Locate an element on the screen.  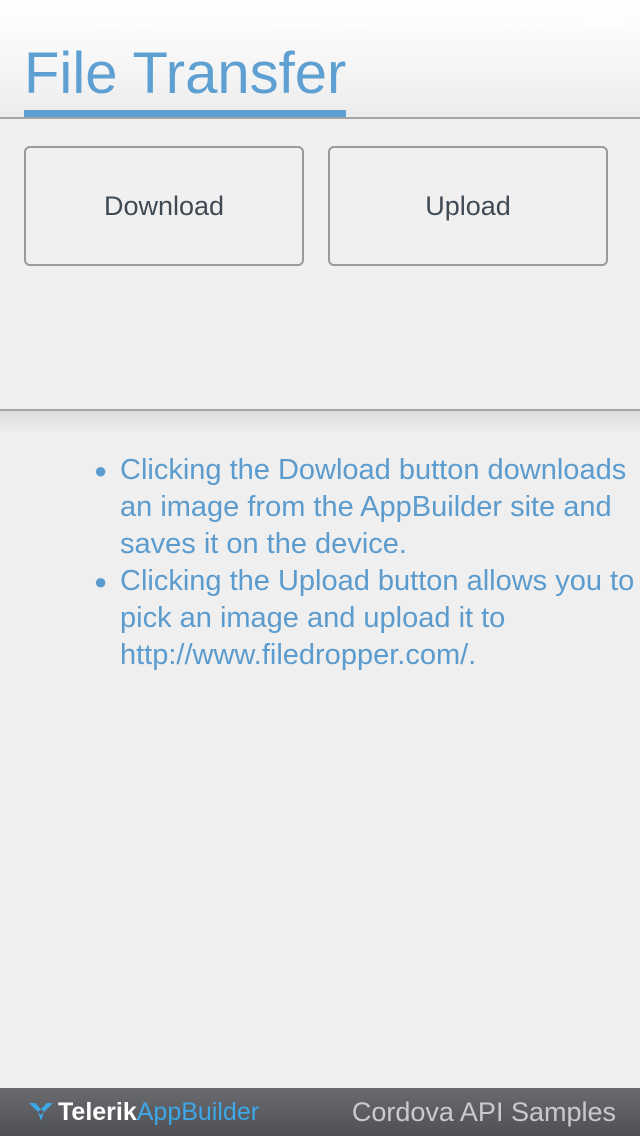
upload-button: Upload is located at coordinates (468, 206).